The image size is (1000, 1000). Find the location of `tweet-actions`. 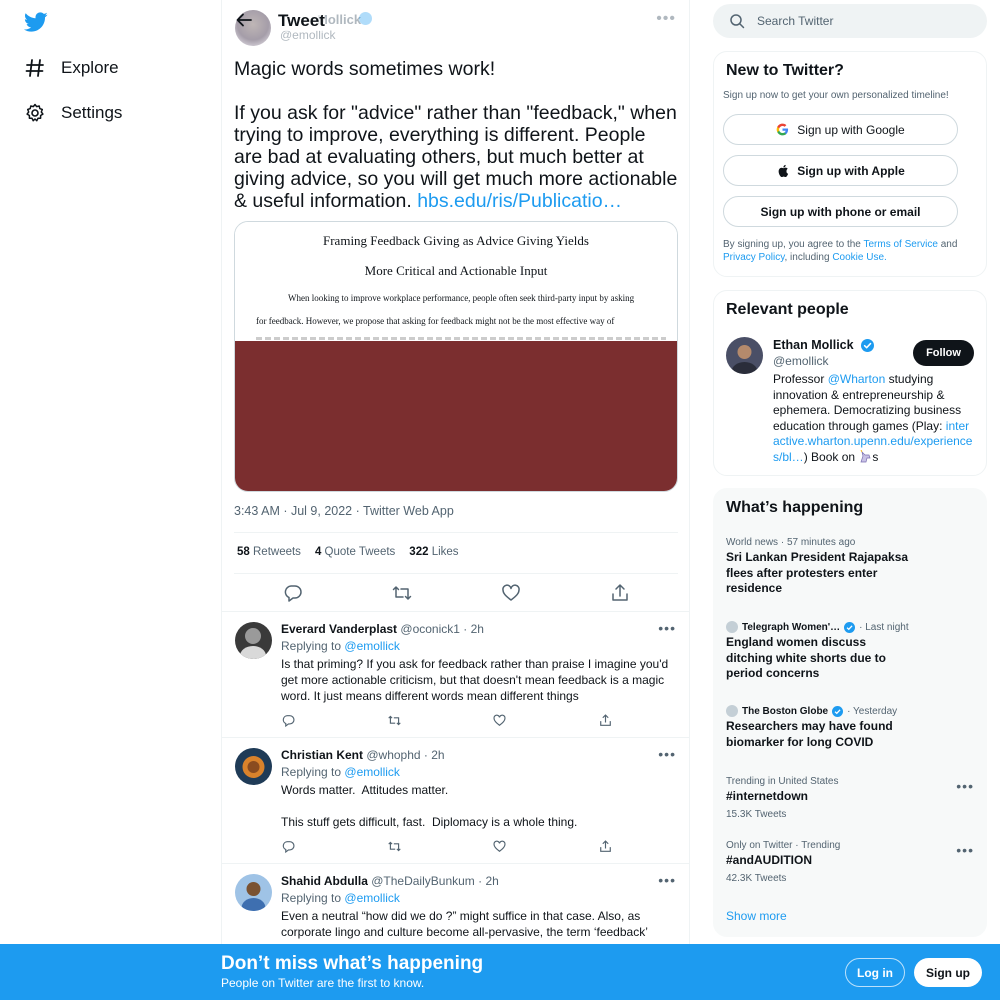

tweet-actions is located at coordinates (456, 593).